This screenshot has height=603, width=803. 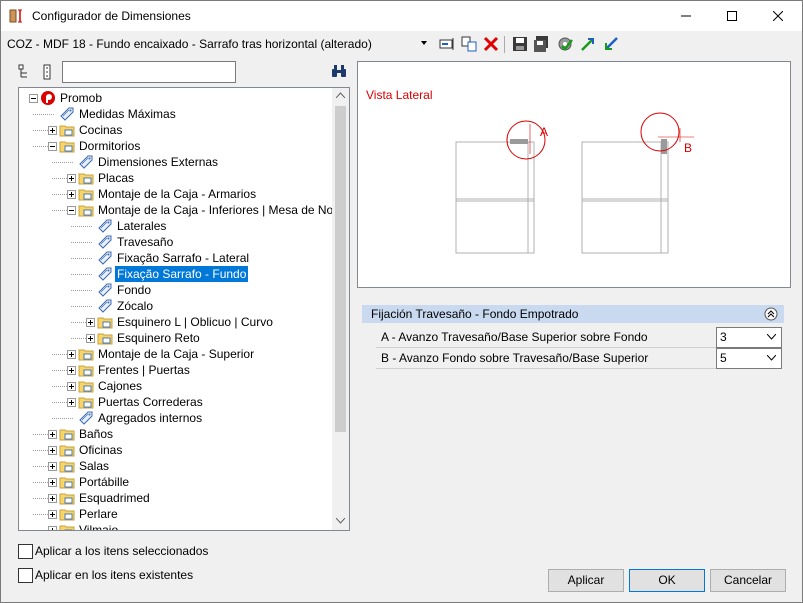 I want to click on property-value: 3, so click(x=723, y=337).